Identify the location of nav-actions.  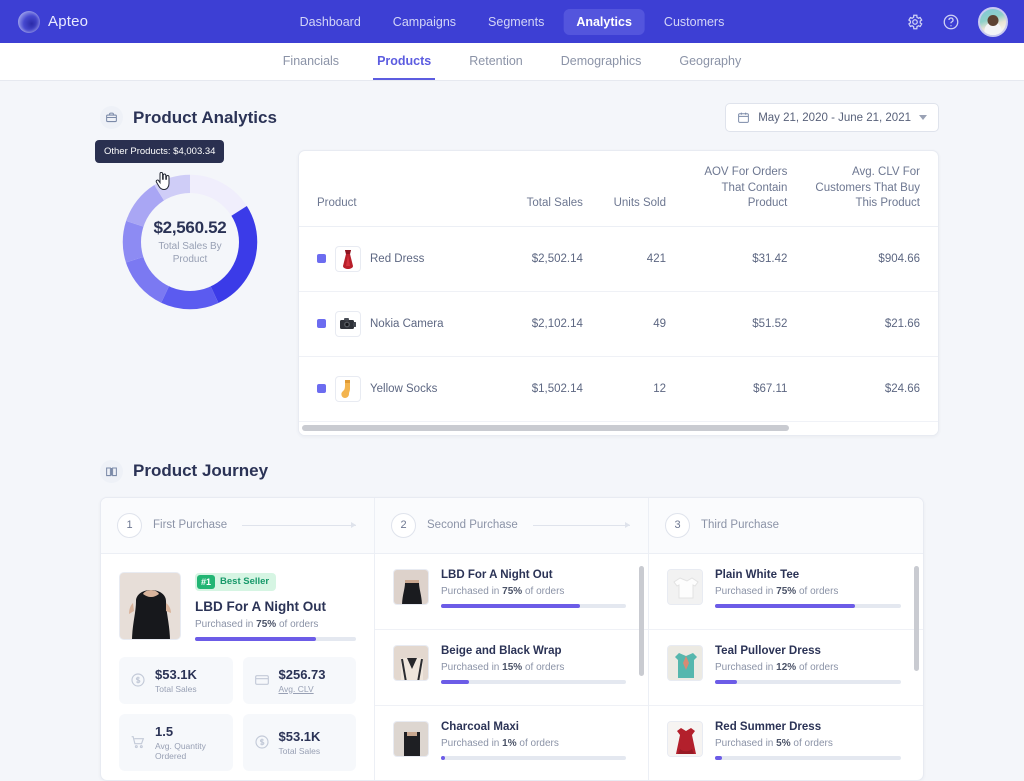
(957, 21).